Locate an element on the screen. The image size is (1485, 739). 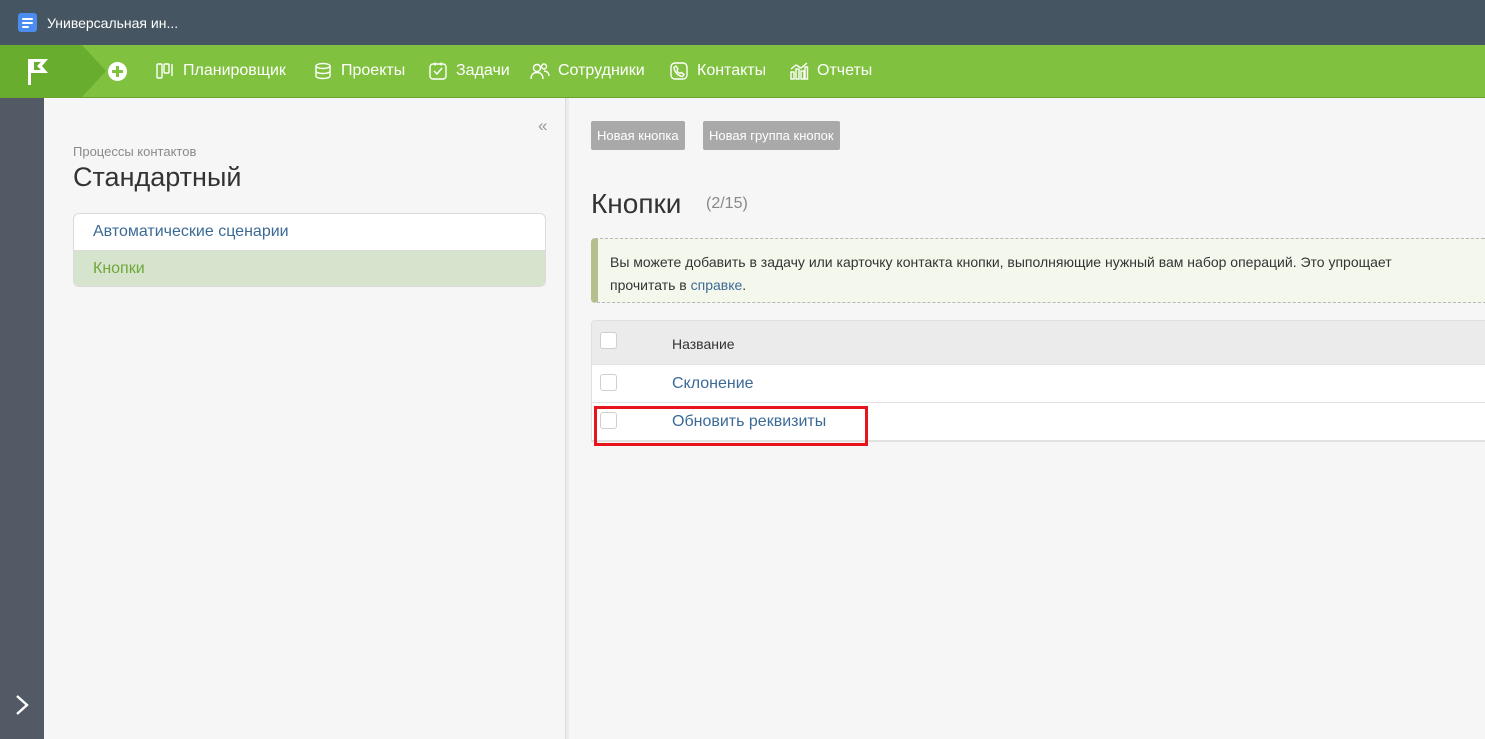
document-icon is located at coordinates (27, 22).